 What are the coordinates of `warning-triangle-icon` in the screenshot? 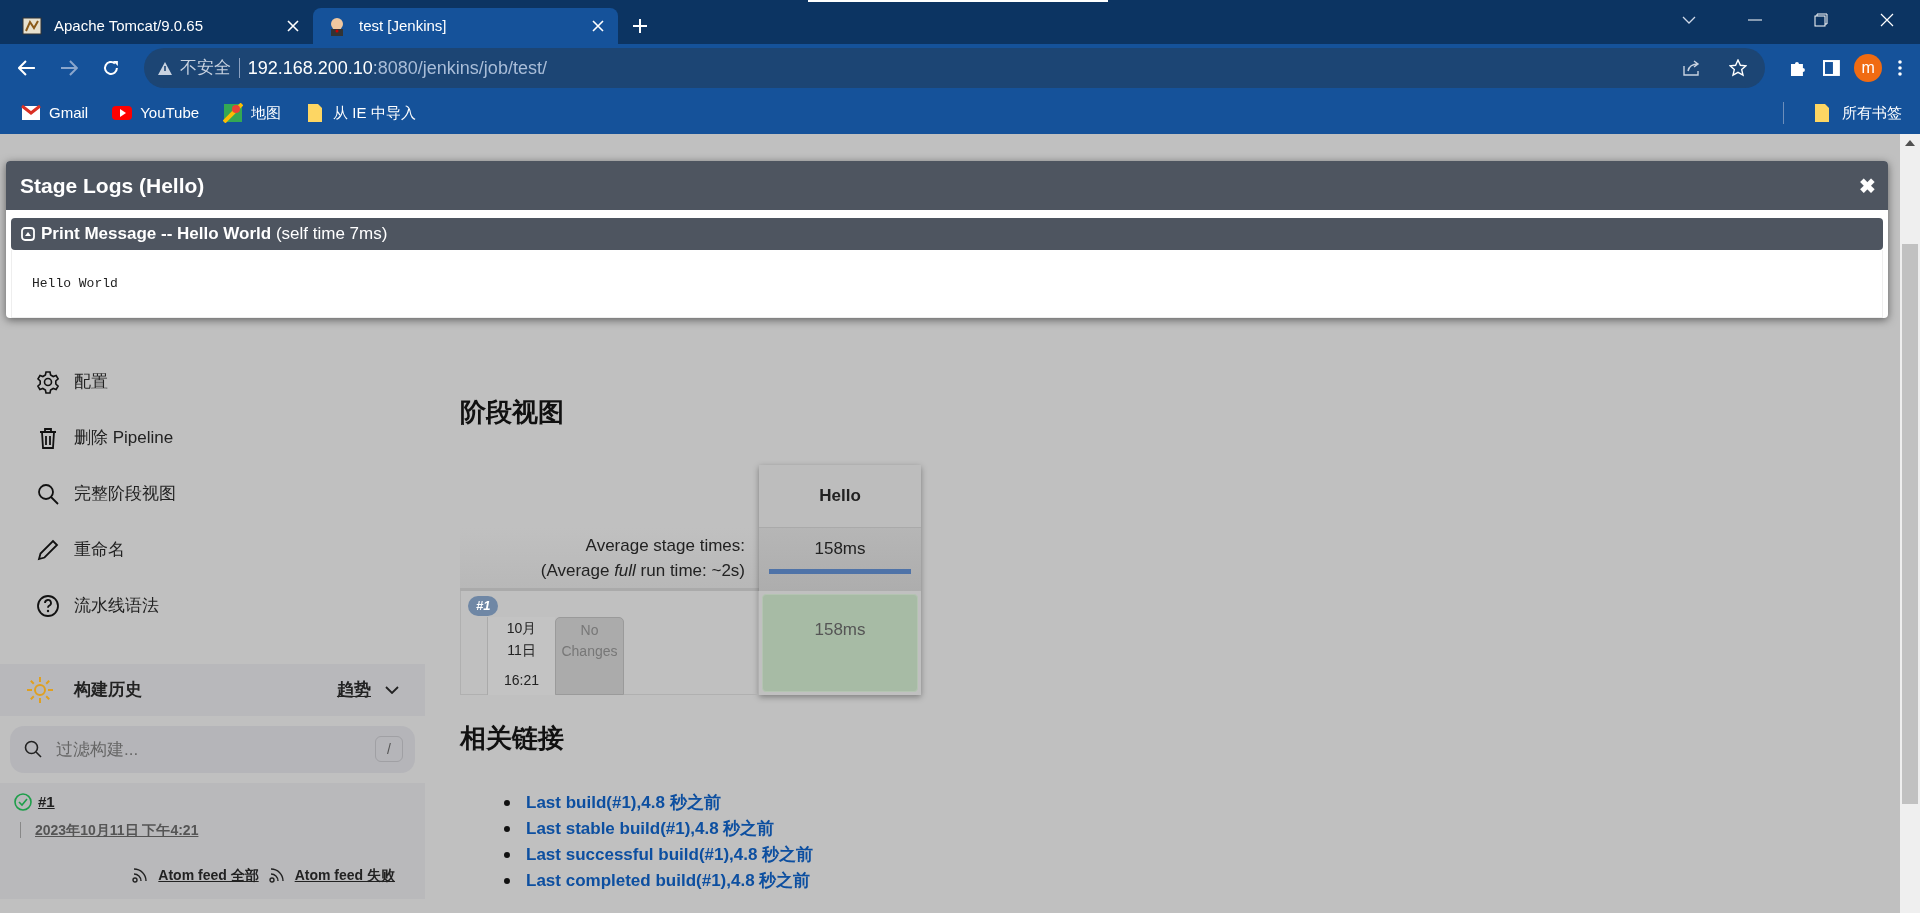 It's located at (164, 68).